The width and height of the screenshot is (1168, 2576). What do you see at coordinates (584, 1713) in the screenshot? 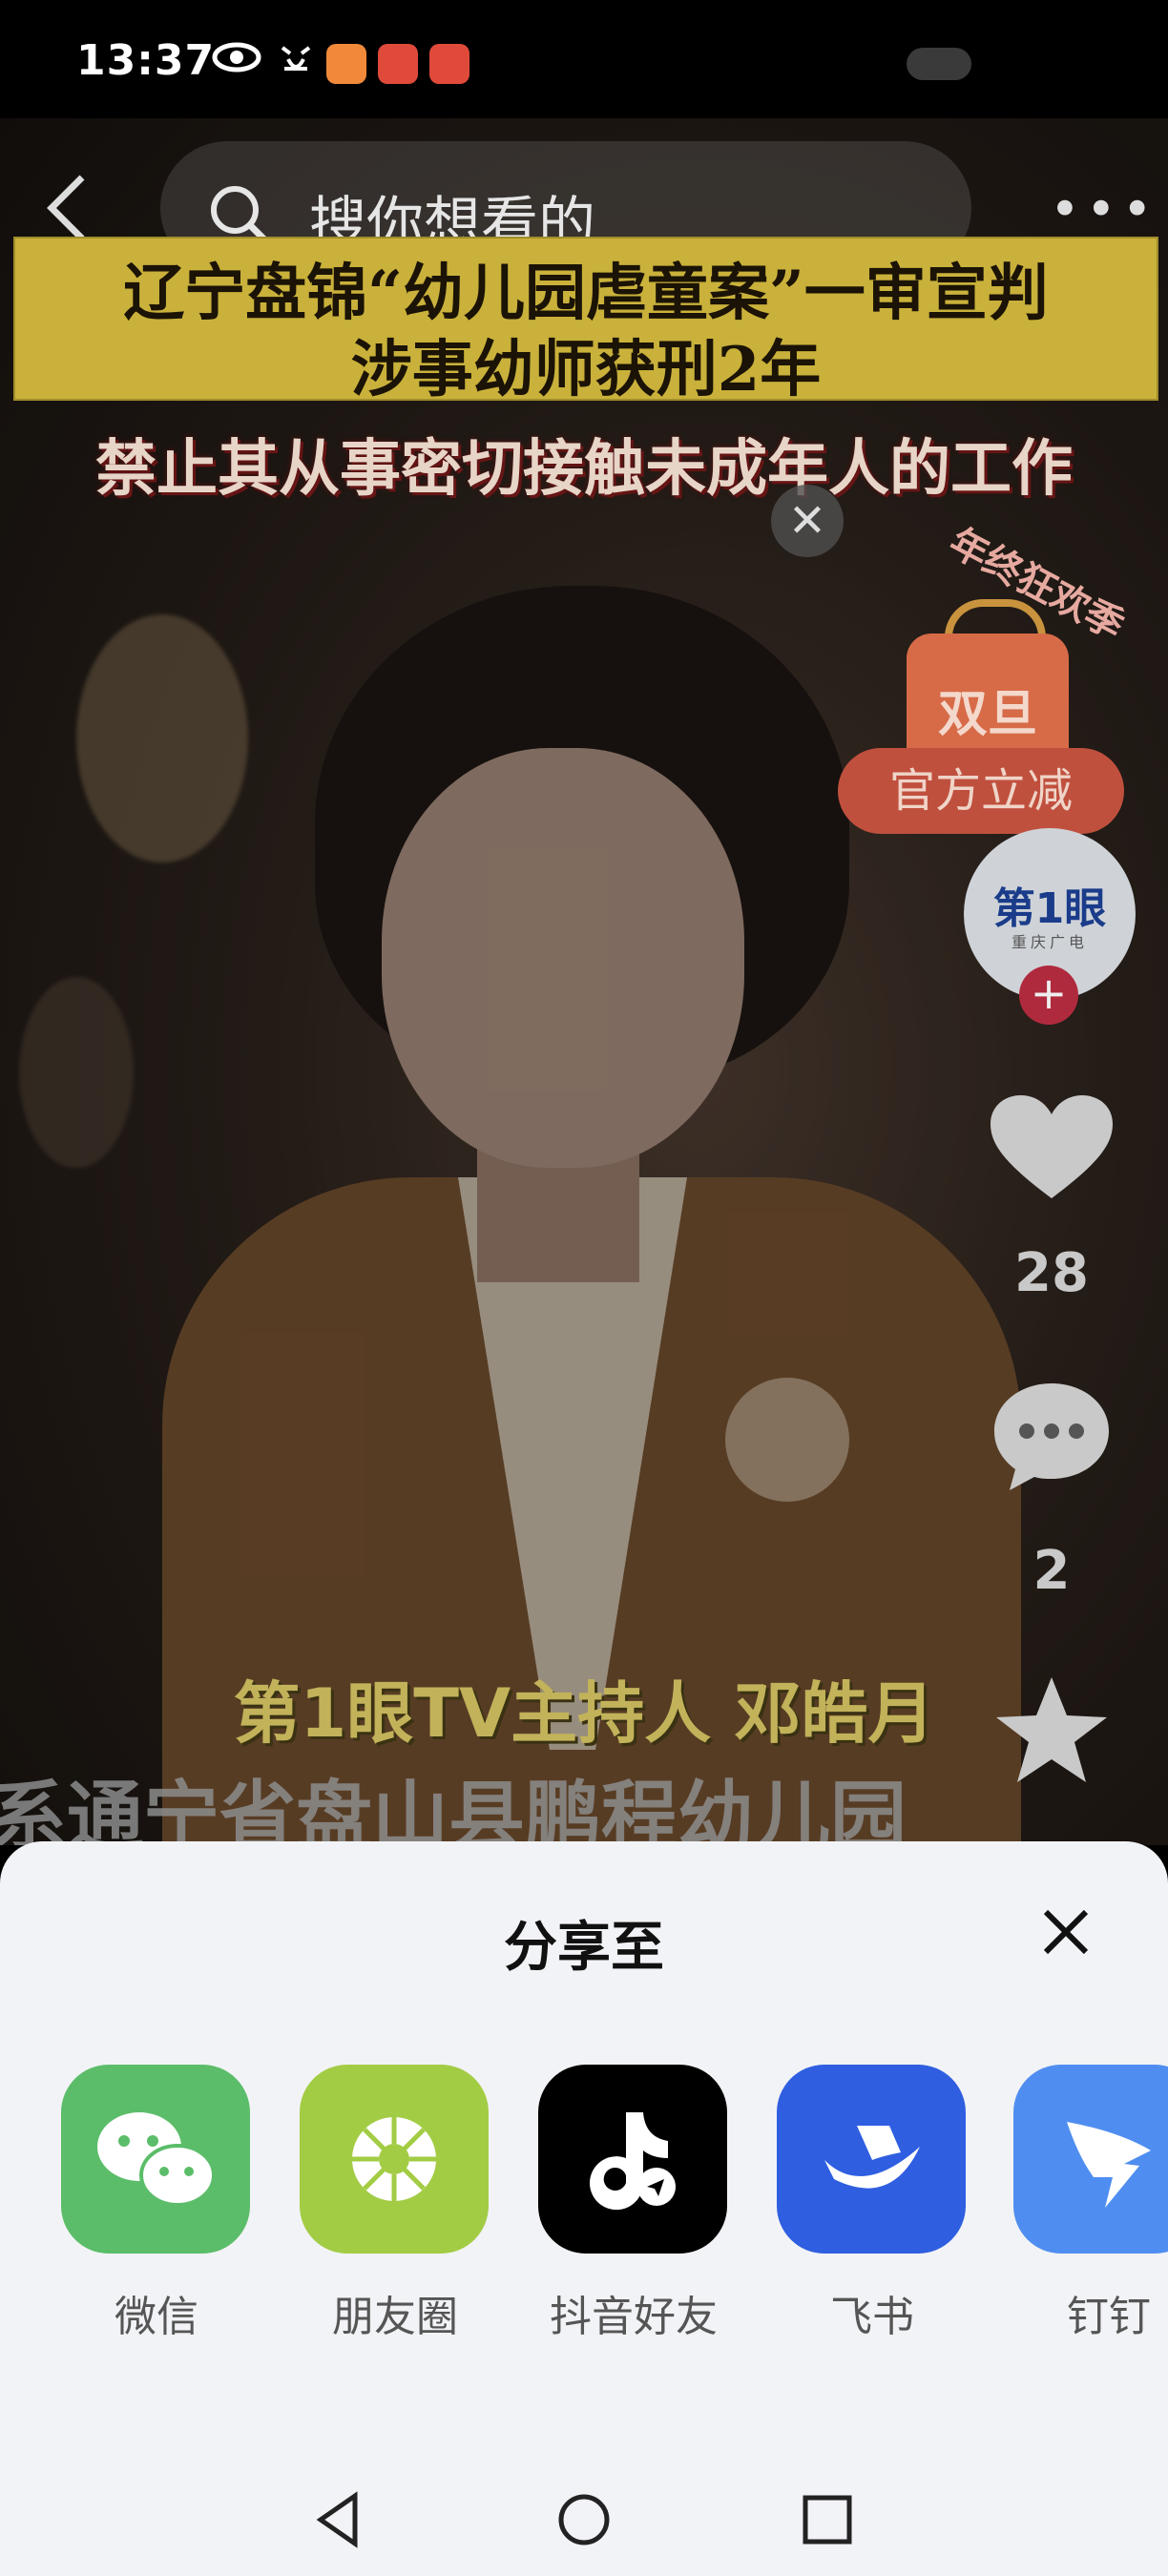
I see `anchor-caption: 第1眼TV主持人 邓皓月` at bounding box center [584, 1713].